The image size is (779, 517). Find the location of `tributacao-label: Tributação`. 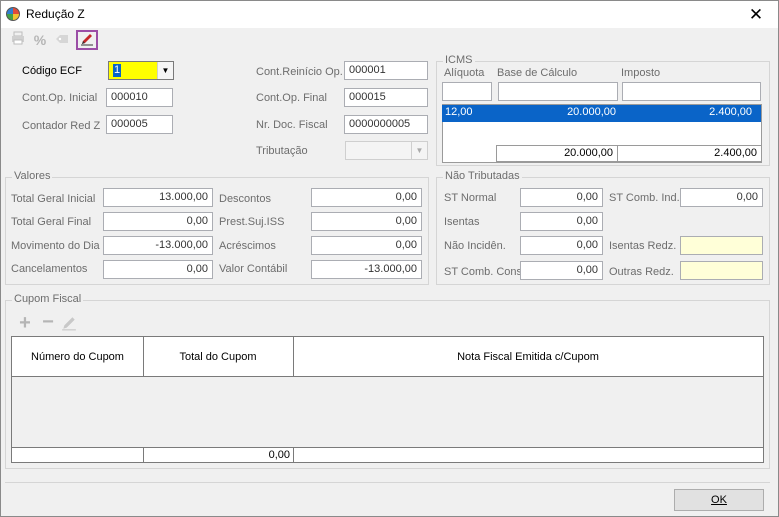

tributacao-label: Tributação is located at coordinates (282, 151).